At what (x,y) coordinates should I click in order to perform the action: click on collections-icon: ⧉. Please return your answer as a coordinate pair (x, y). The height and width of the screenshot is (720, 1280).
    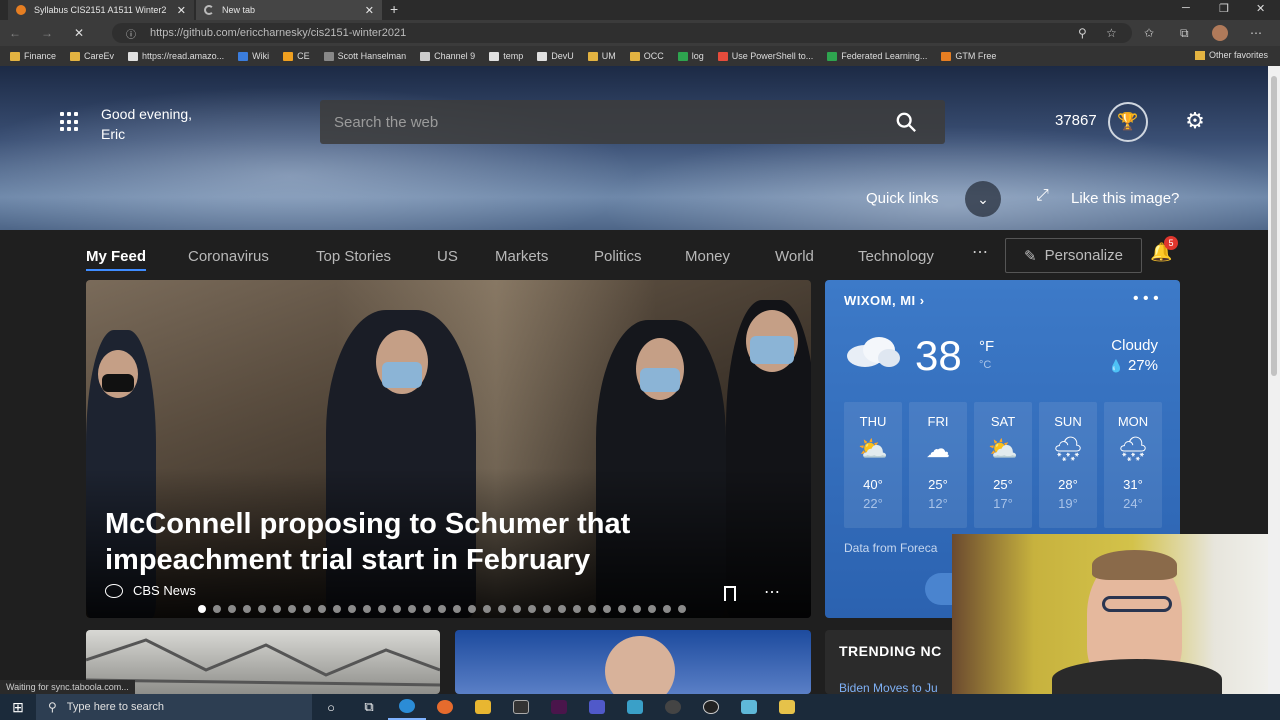
    Looking at the image, I should click on (1184, 33).